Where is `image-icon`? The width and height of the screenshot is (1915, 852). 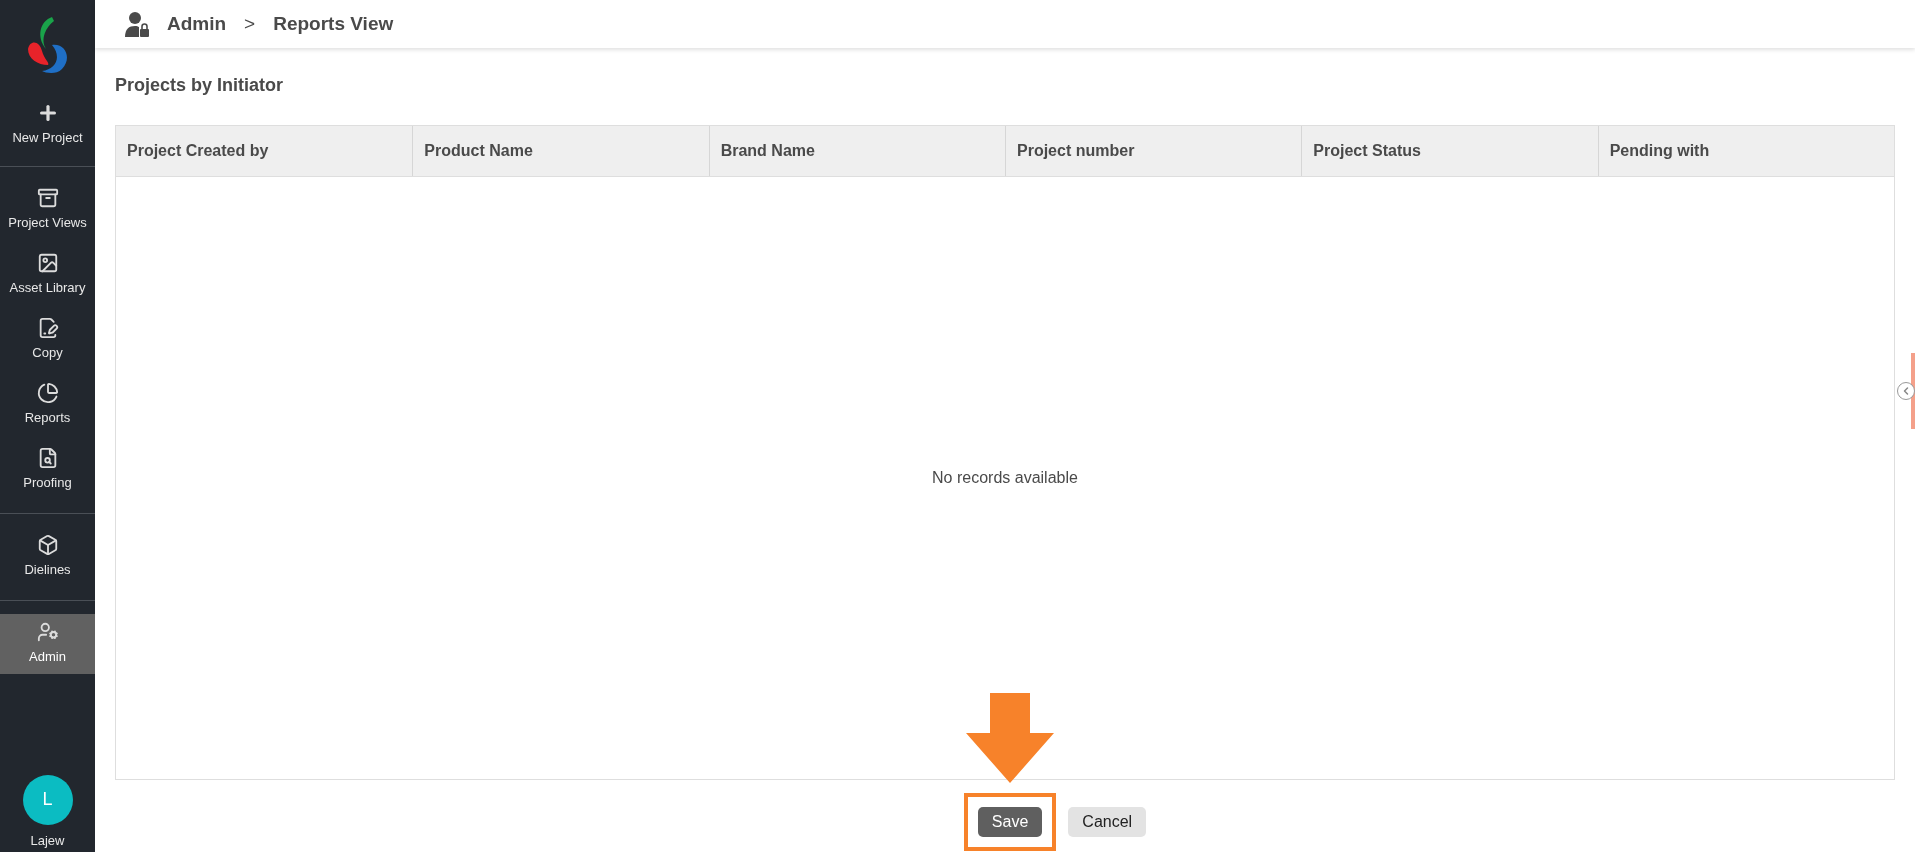 image-icon is located at coordinates (47, 263).